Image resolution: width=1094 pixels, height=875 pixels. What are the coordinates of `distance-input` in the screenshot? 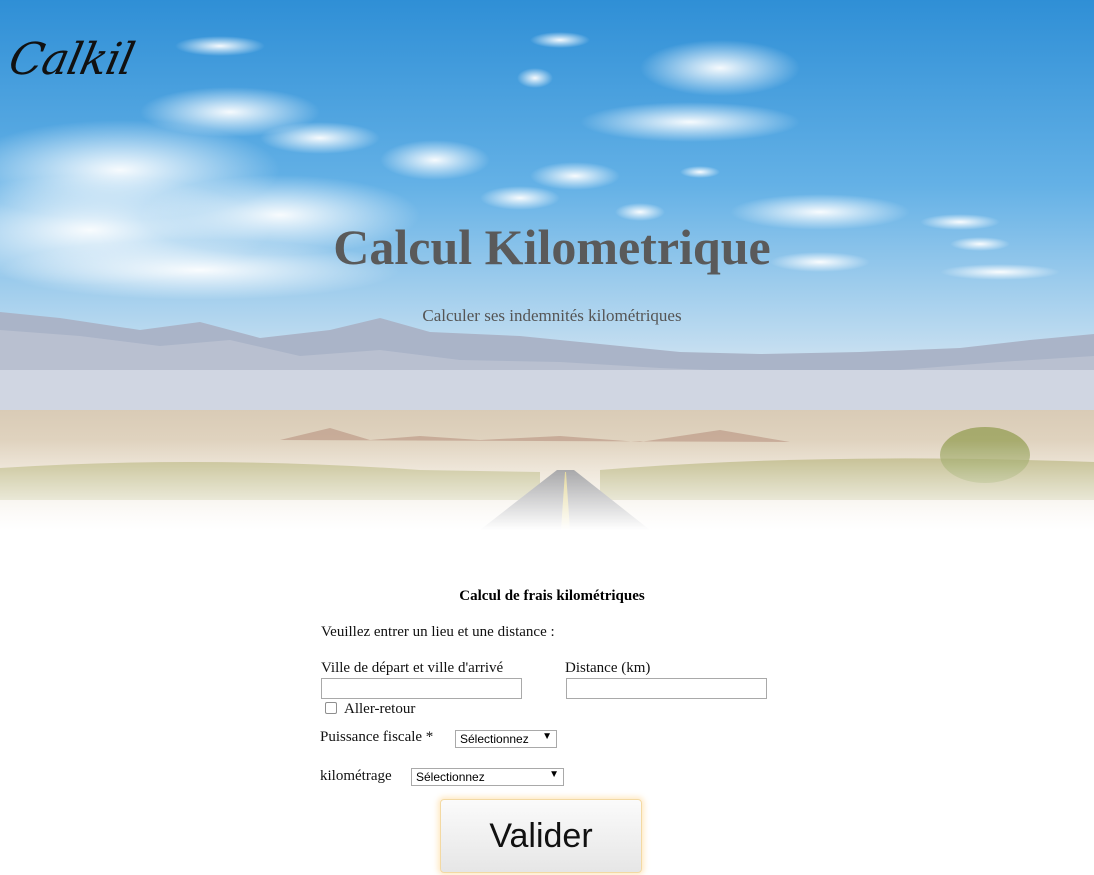 It's located at (666, 688).